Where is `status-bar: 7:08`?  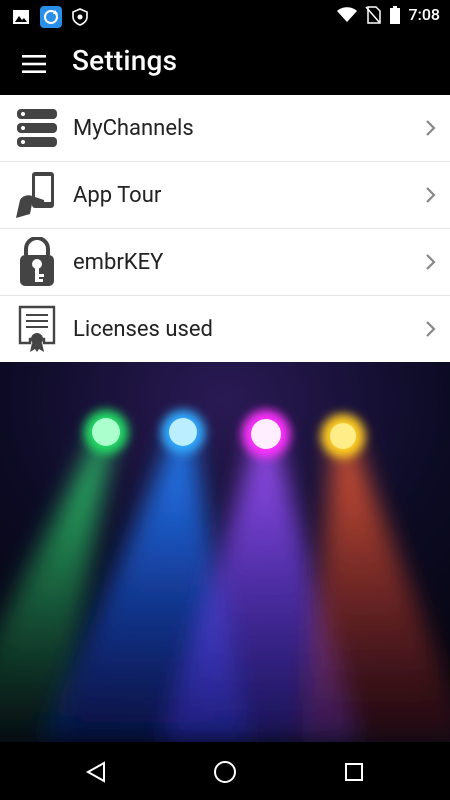 status-bar: 7:08 is located at coordinates (225, 16).